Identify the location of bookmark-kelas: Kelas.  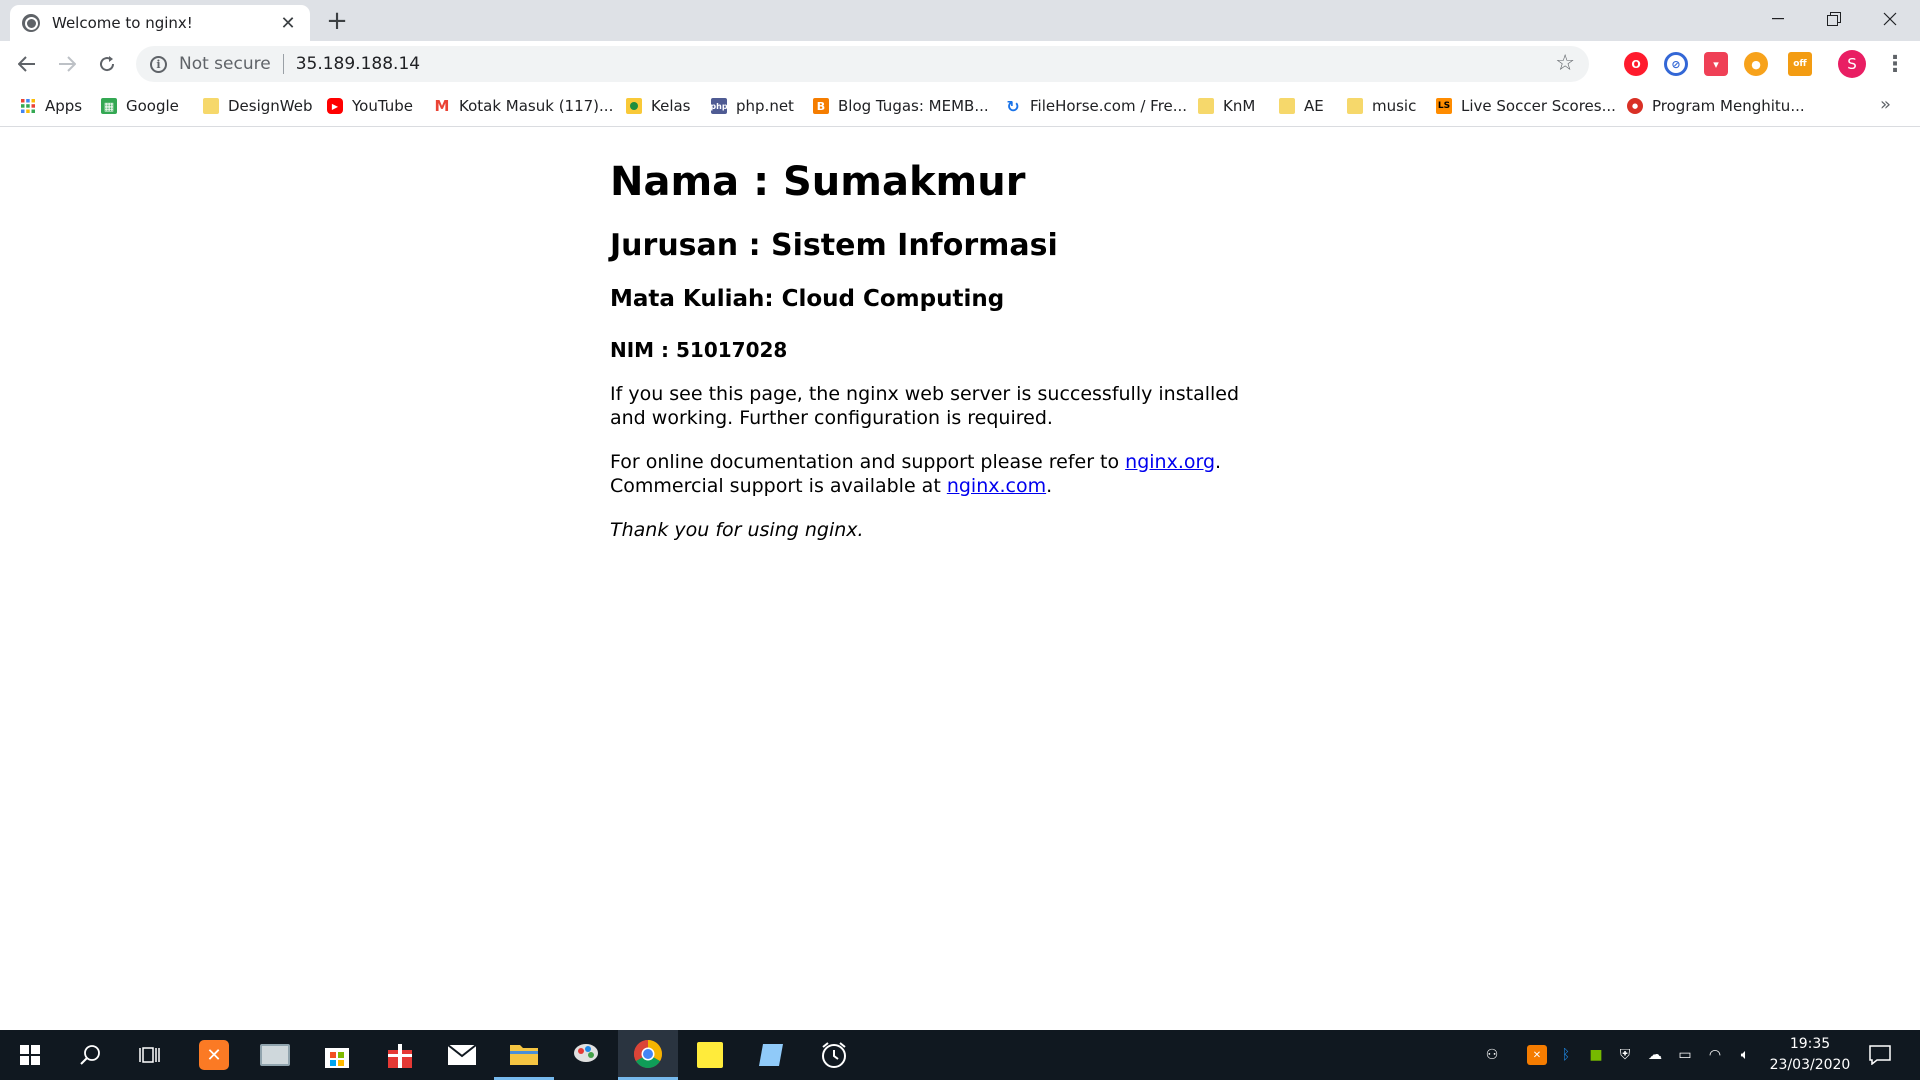
(658, 106).